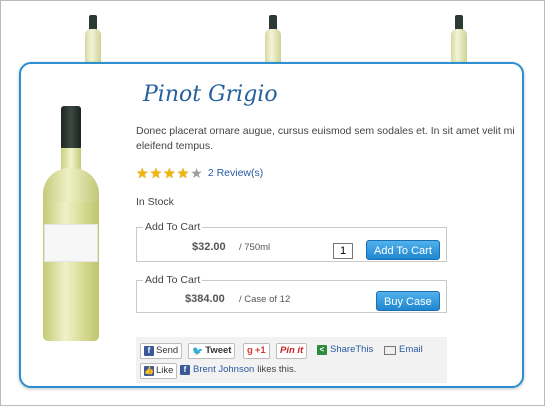  I want to click on case-unit: / Case of 12, so click(265, 299).